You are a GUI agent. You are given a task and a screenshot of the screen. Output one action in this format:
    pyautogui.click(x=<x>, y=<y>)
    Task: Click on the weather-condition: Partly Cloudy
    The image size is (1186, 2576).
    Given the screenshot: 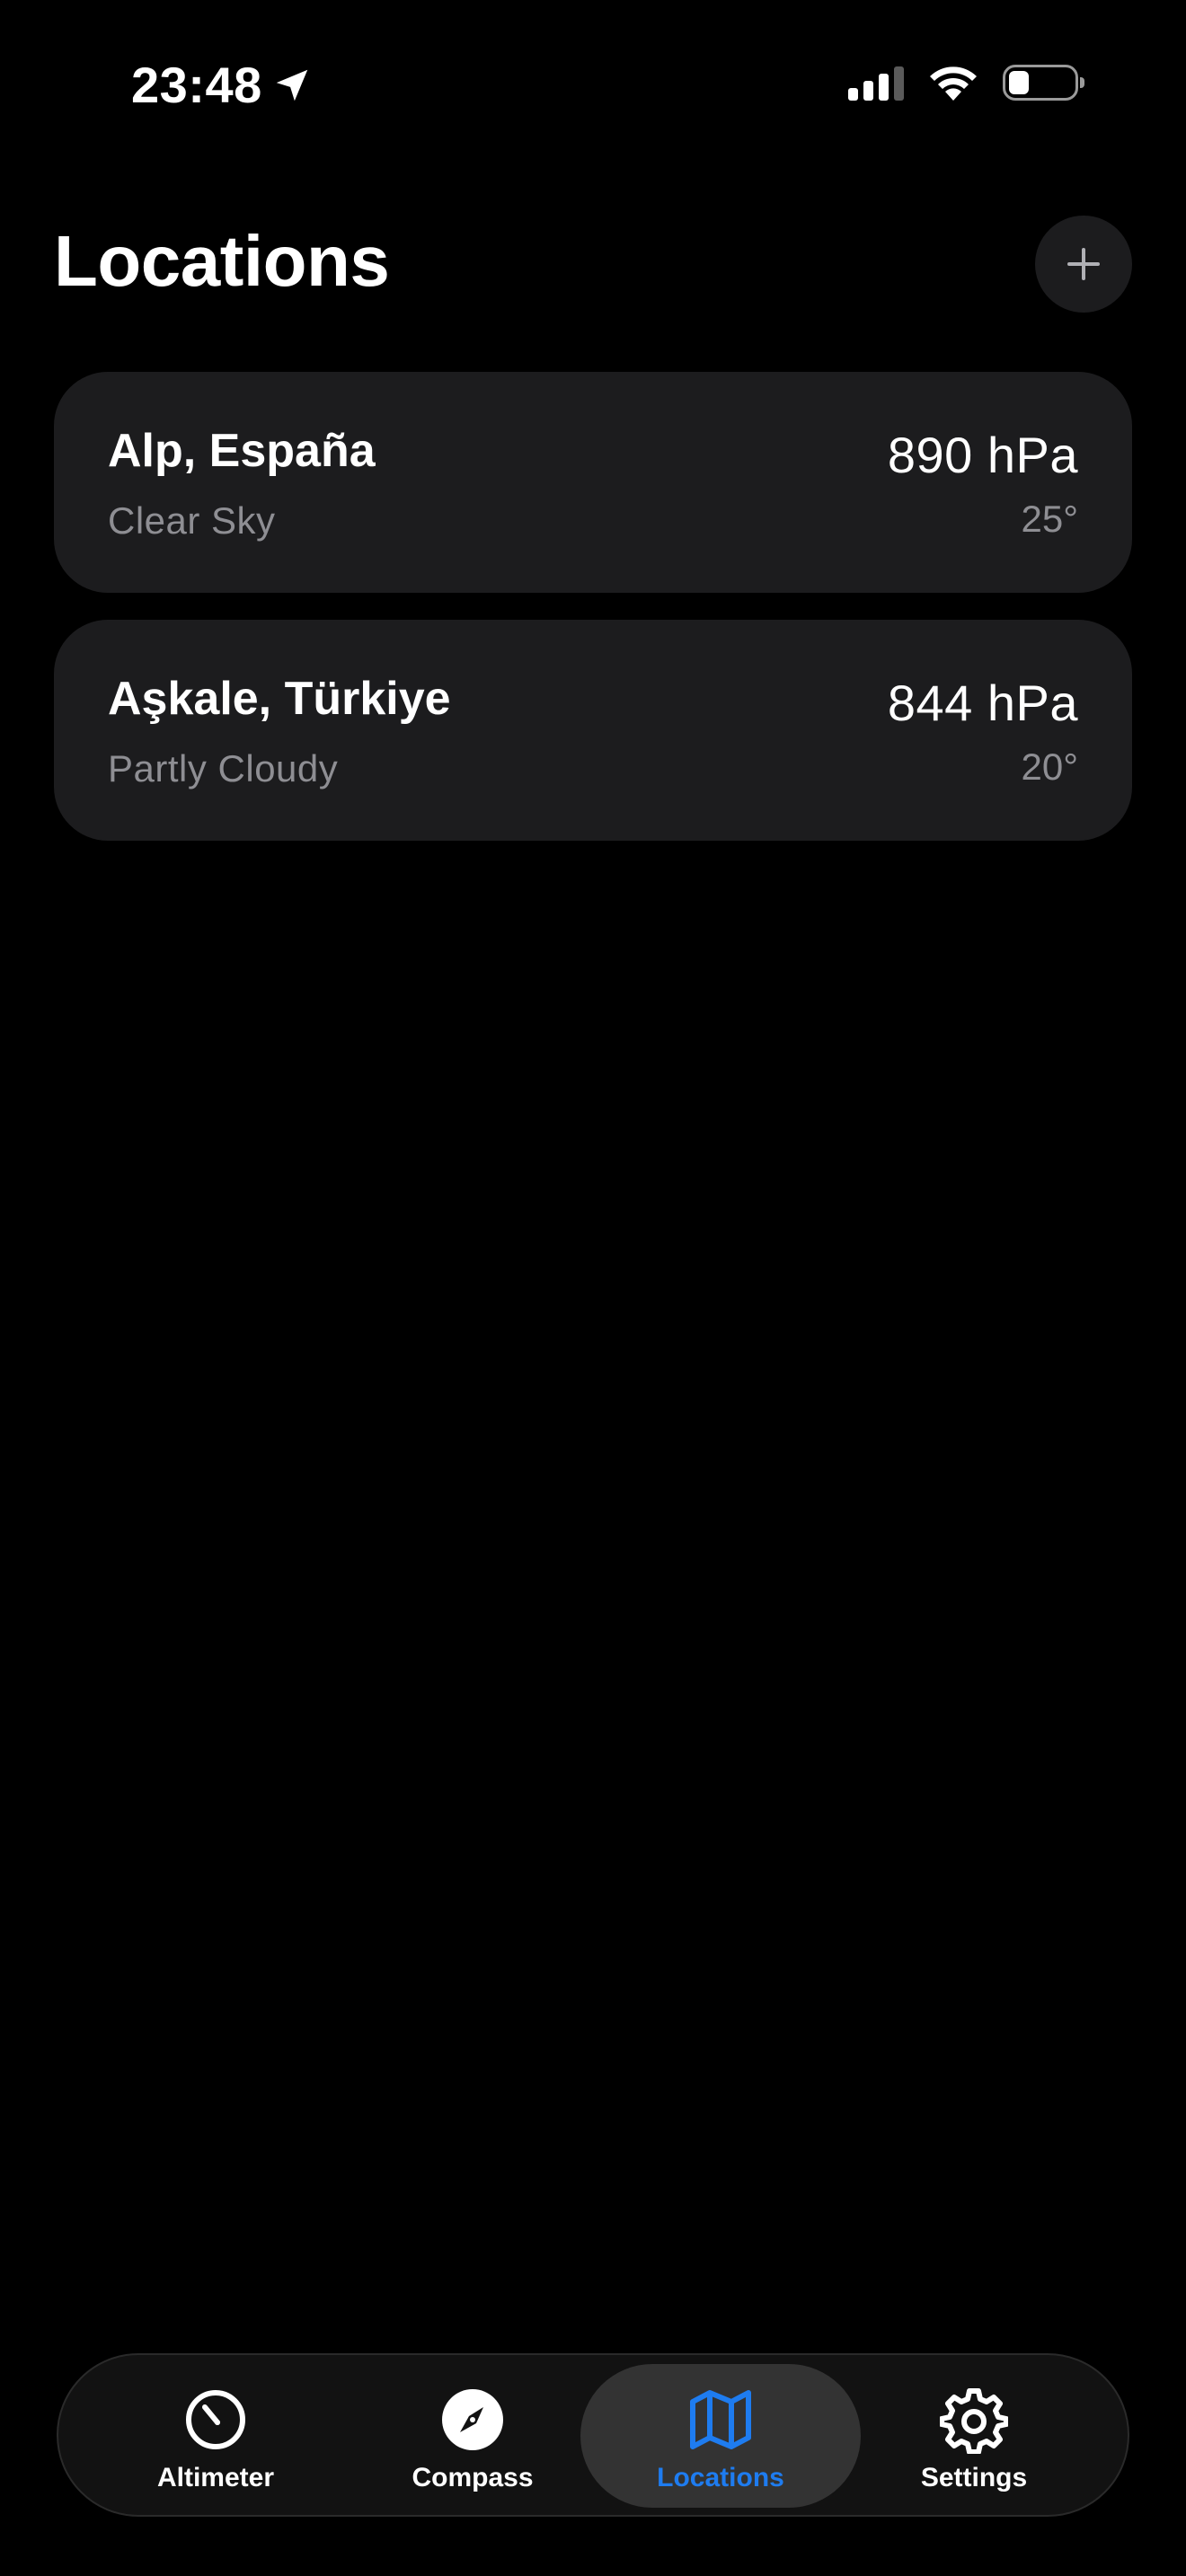 What is the action you would take?
    pyautogui.click(x=223, y=768)
    